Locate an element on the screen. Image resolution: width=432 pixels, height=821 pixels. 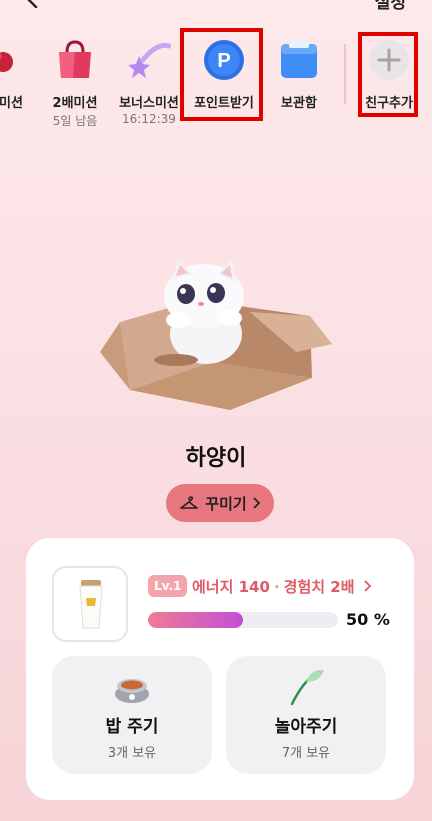
cat-in-box-illustration is located at coordinates (216, 335).